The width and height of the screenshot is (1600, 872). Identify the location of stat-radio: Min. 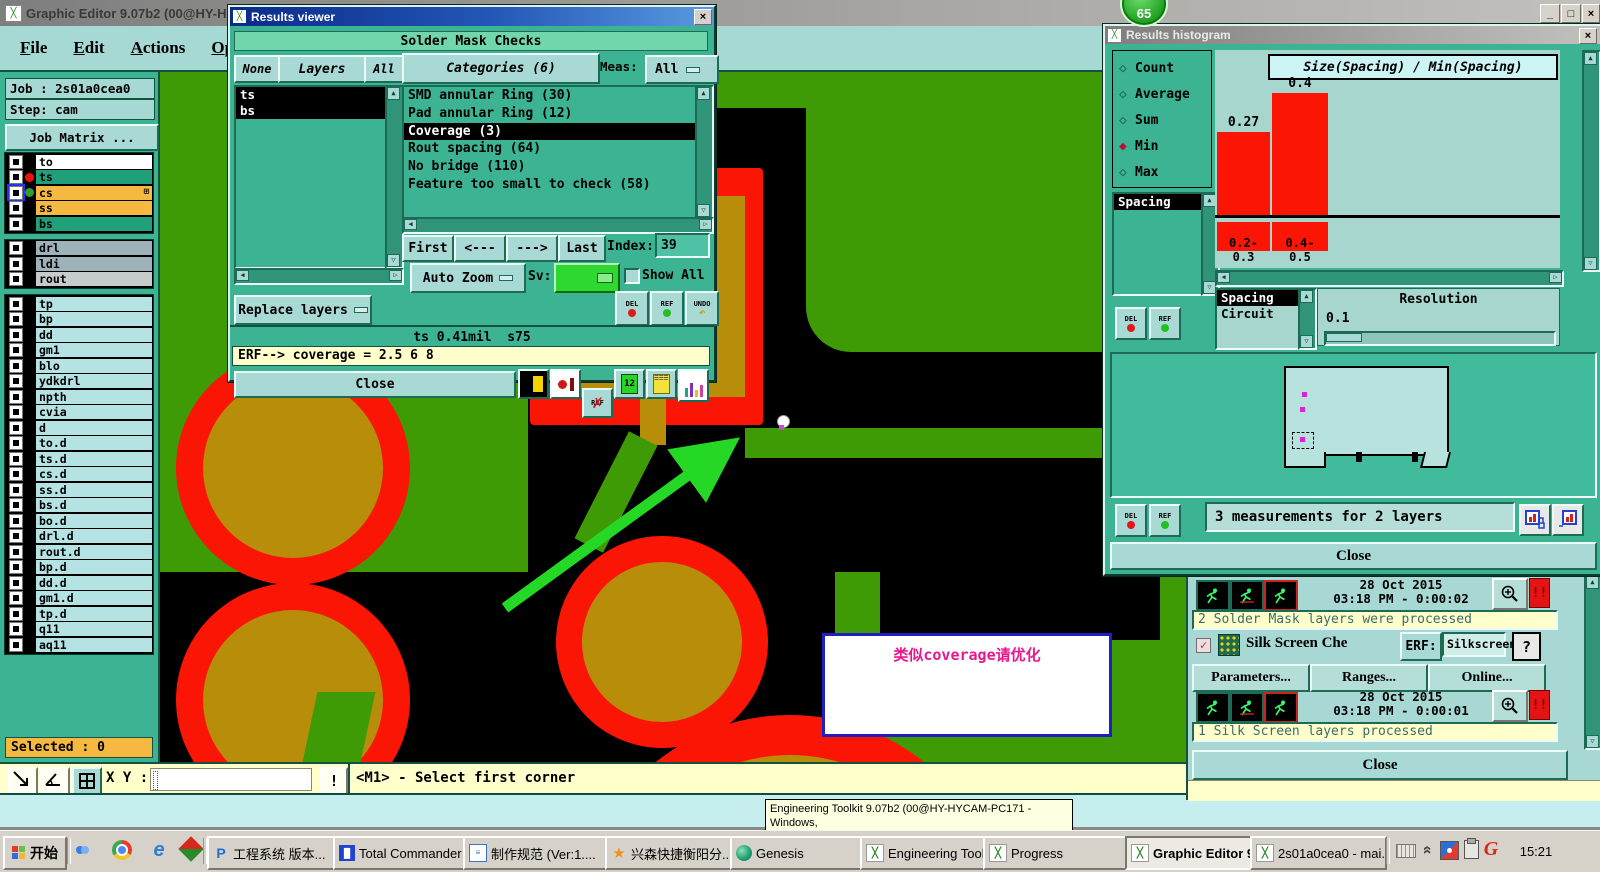
(1165, 146).